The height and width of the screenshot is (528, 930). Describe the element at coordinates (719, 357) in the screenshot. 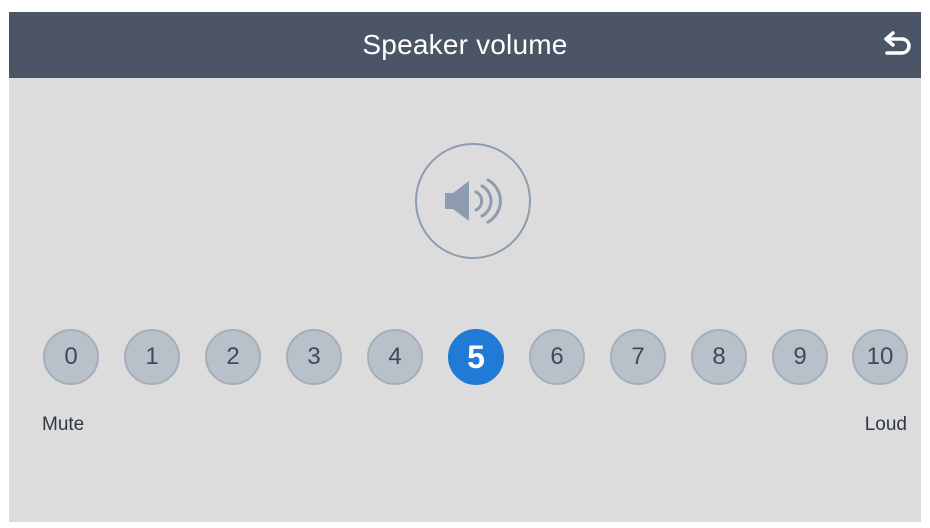

I see `volume-level-8: 8` at that location.